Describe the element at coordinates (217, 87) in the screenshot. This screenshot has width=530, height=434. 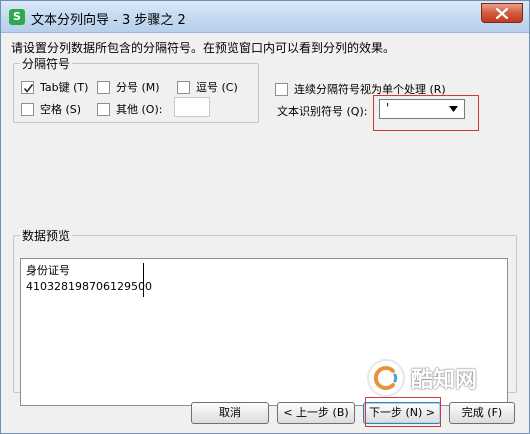
I see `comma-label: 逗号 (C)` at that location.